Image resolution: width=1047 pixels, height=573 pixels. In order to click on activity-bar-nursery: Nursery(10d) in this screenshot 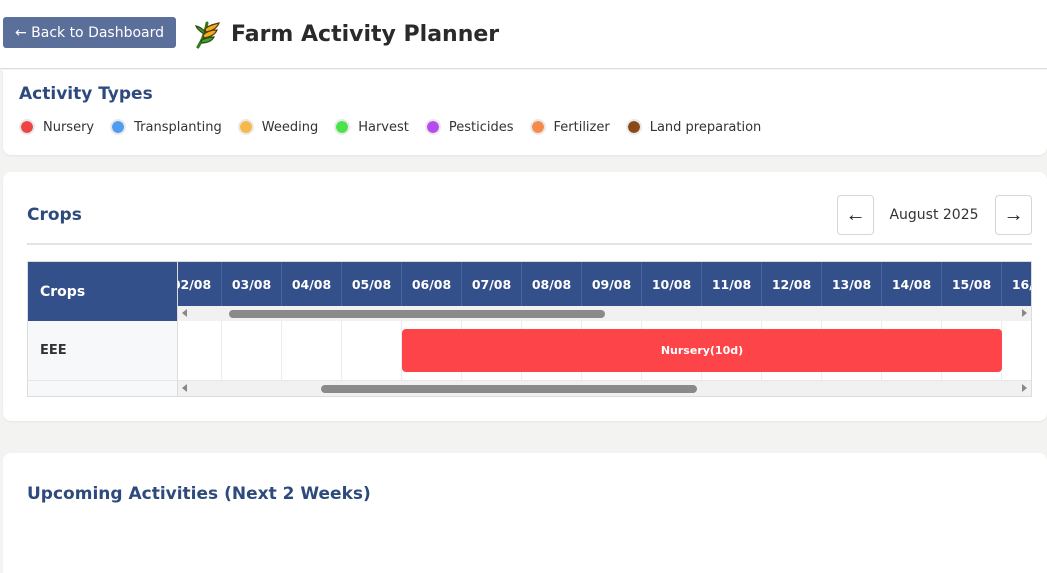, I will do `click(702, 350)`.